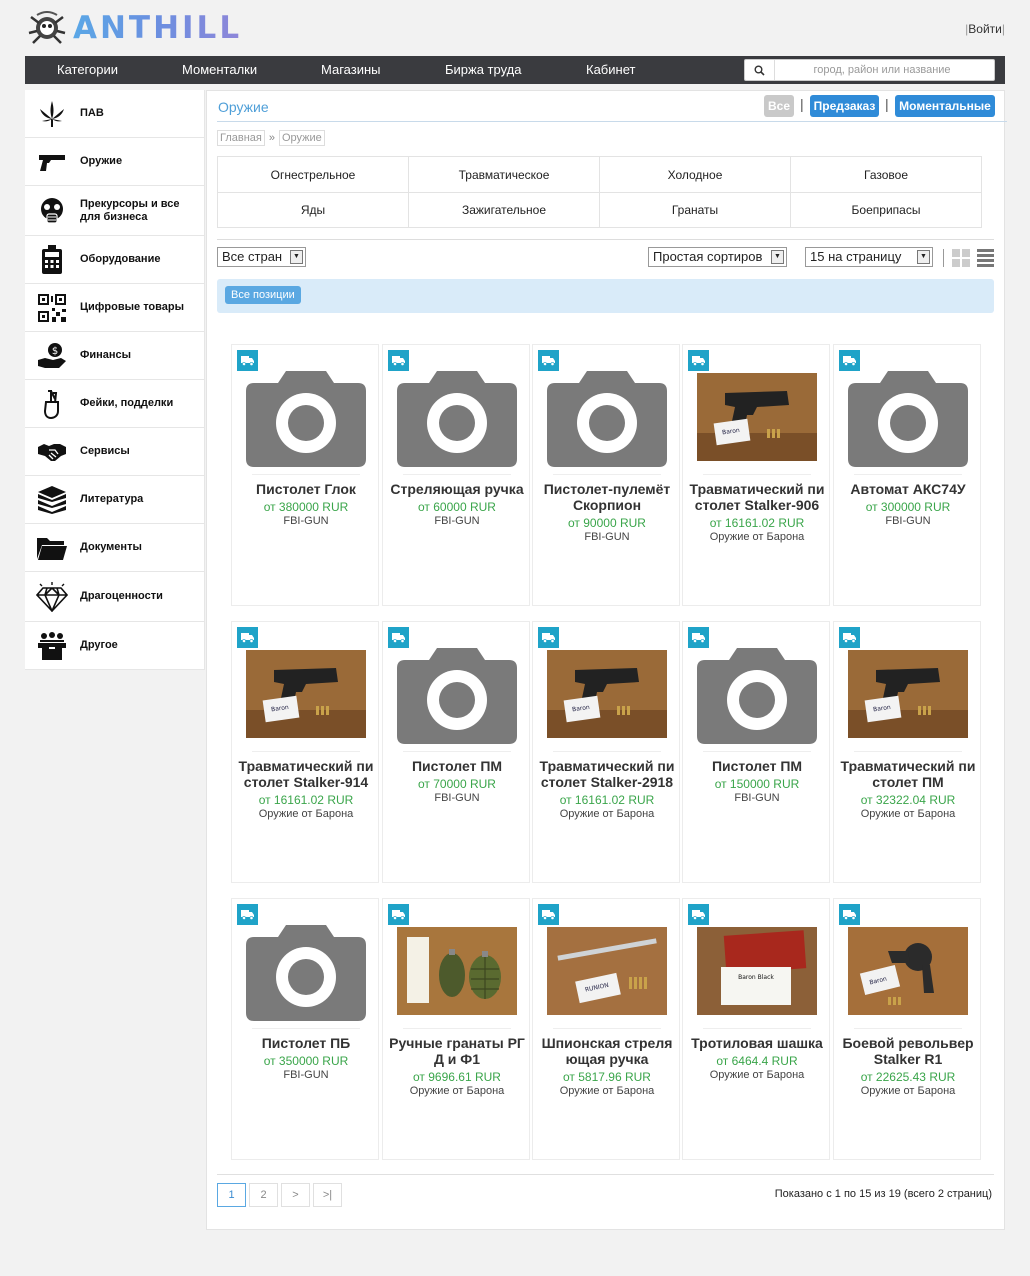 The height and width of the screenshot is (1276, 1030). What do you see at coordinates (503, 210) in the screenshot?
I see `subcategory-incendiary: Зажигательное` at bounding box center [503, 210].